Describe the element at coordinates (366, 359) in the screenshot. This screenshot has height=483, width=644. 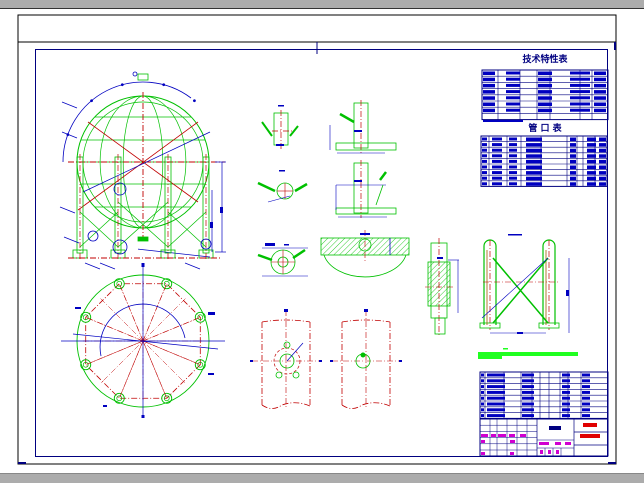
I see `column-section` at that location.